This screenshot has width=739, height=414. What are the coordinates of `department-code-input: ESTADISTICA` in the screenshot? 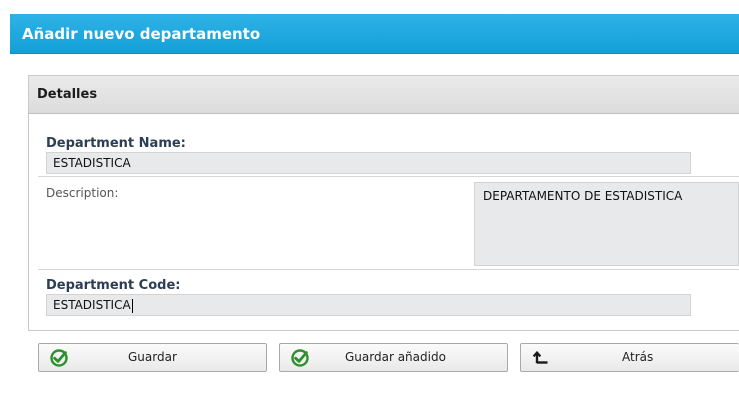 It's located at (368, 305).